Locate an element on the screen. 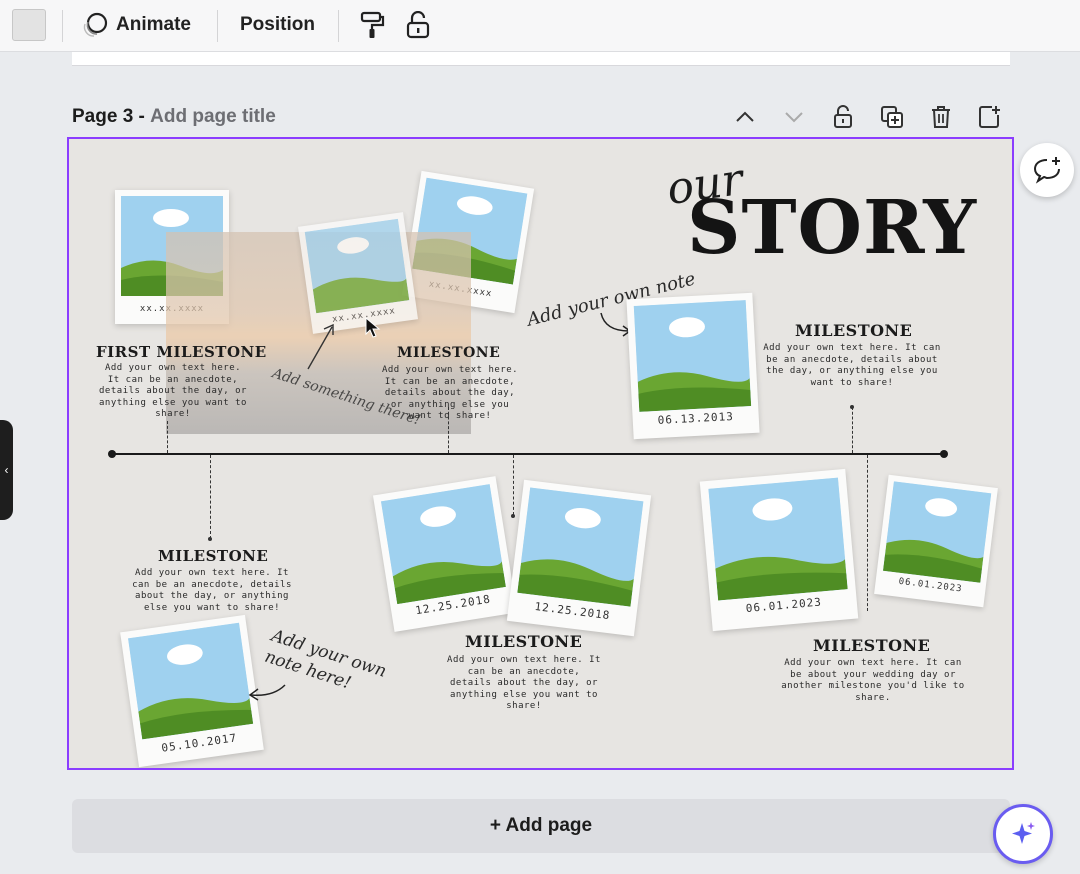 The height and width of the screenshot is (874, 1080). add-page-icon is located at coordinates (989, 117).